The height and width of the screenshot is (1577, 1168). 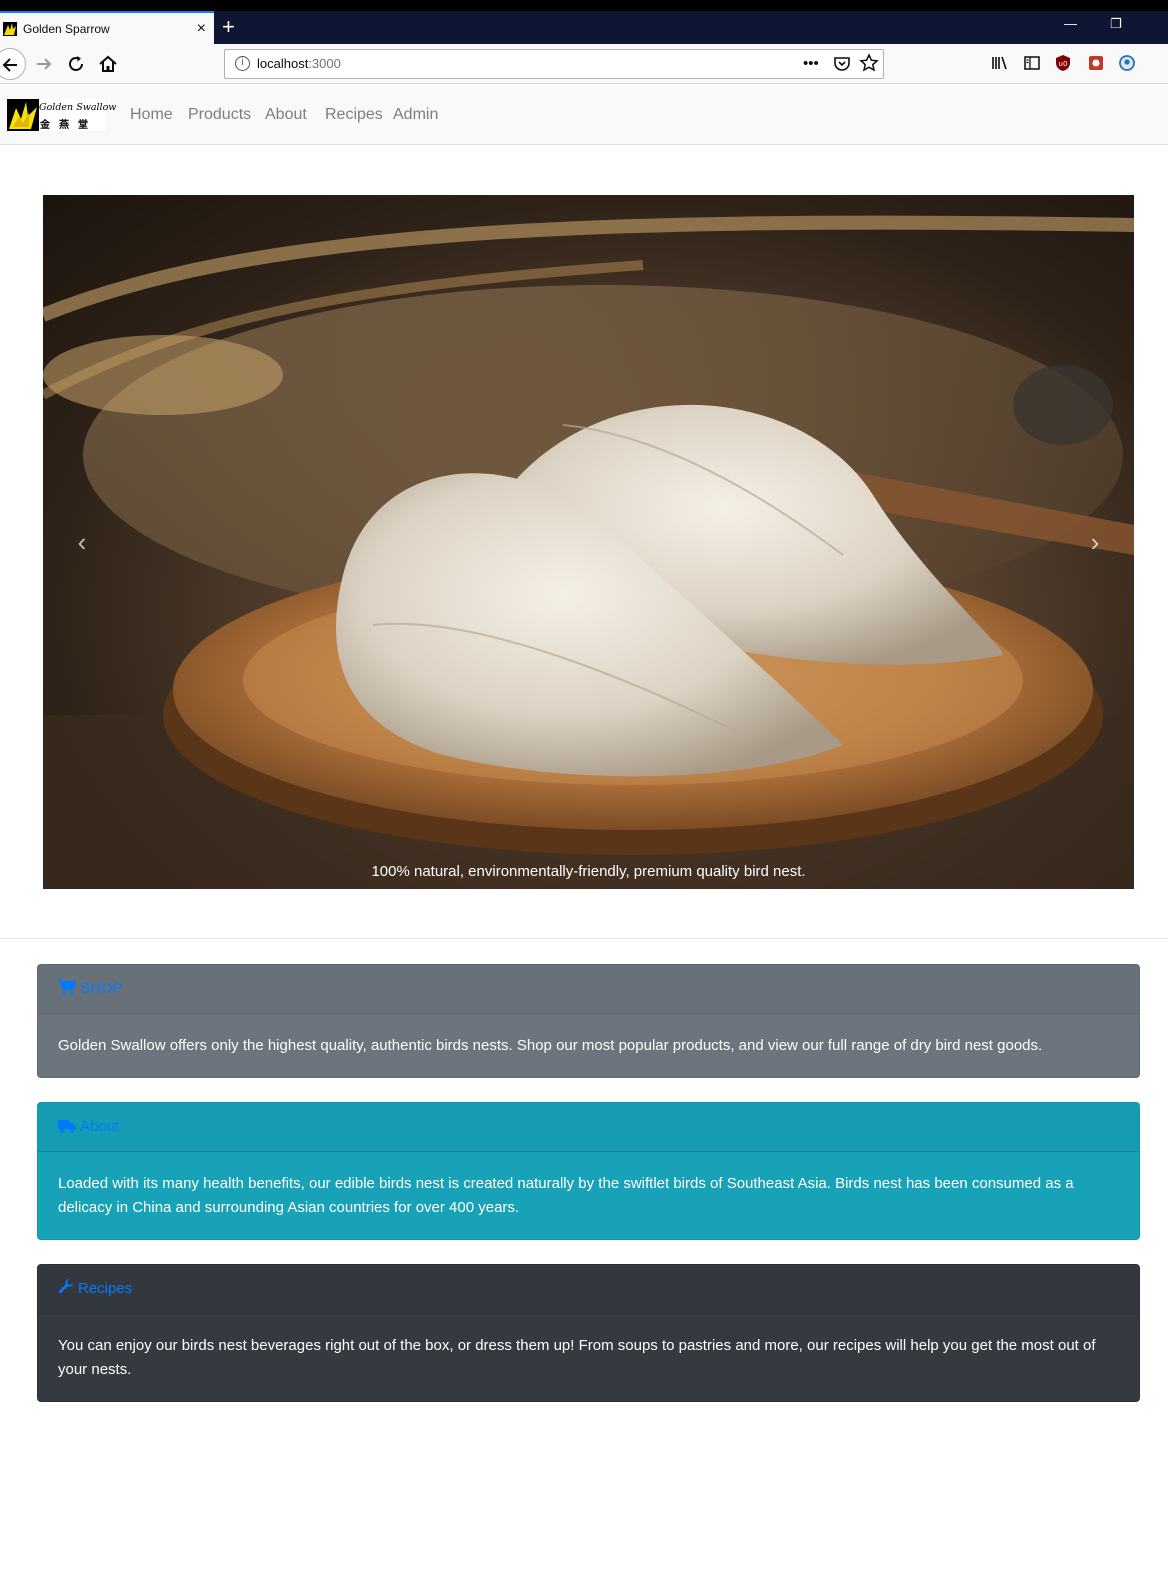 I want to click on carousel-next-icon: ›, so click(x=1095, y=542).